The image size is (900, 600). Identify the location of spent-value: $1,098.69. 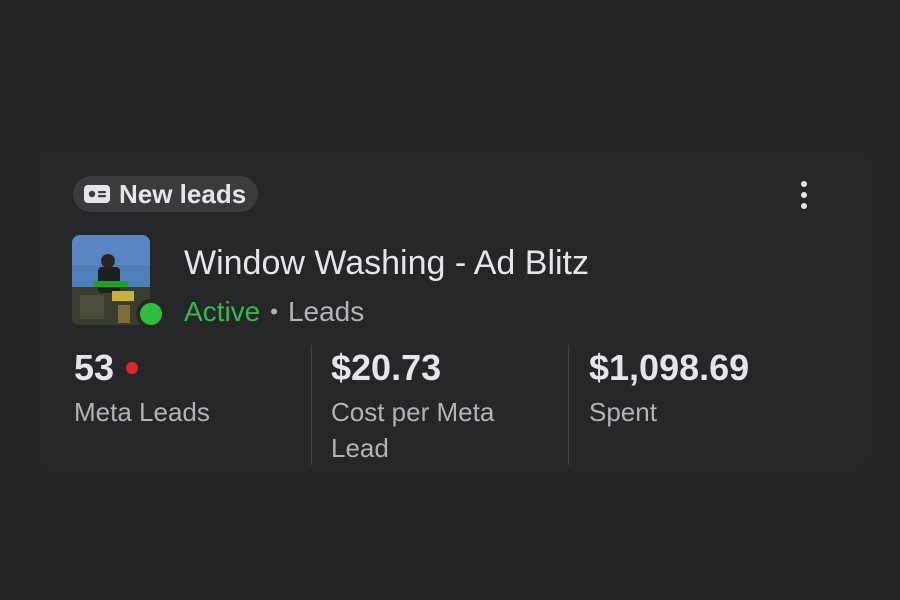
(669, 367).